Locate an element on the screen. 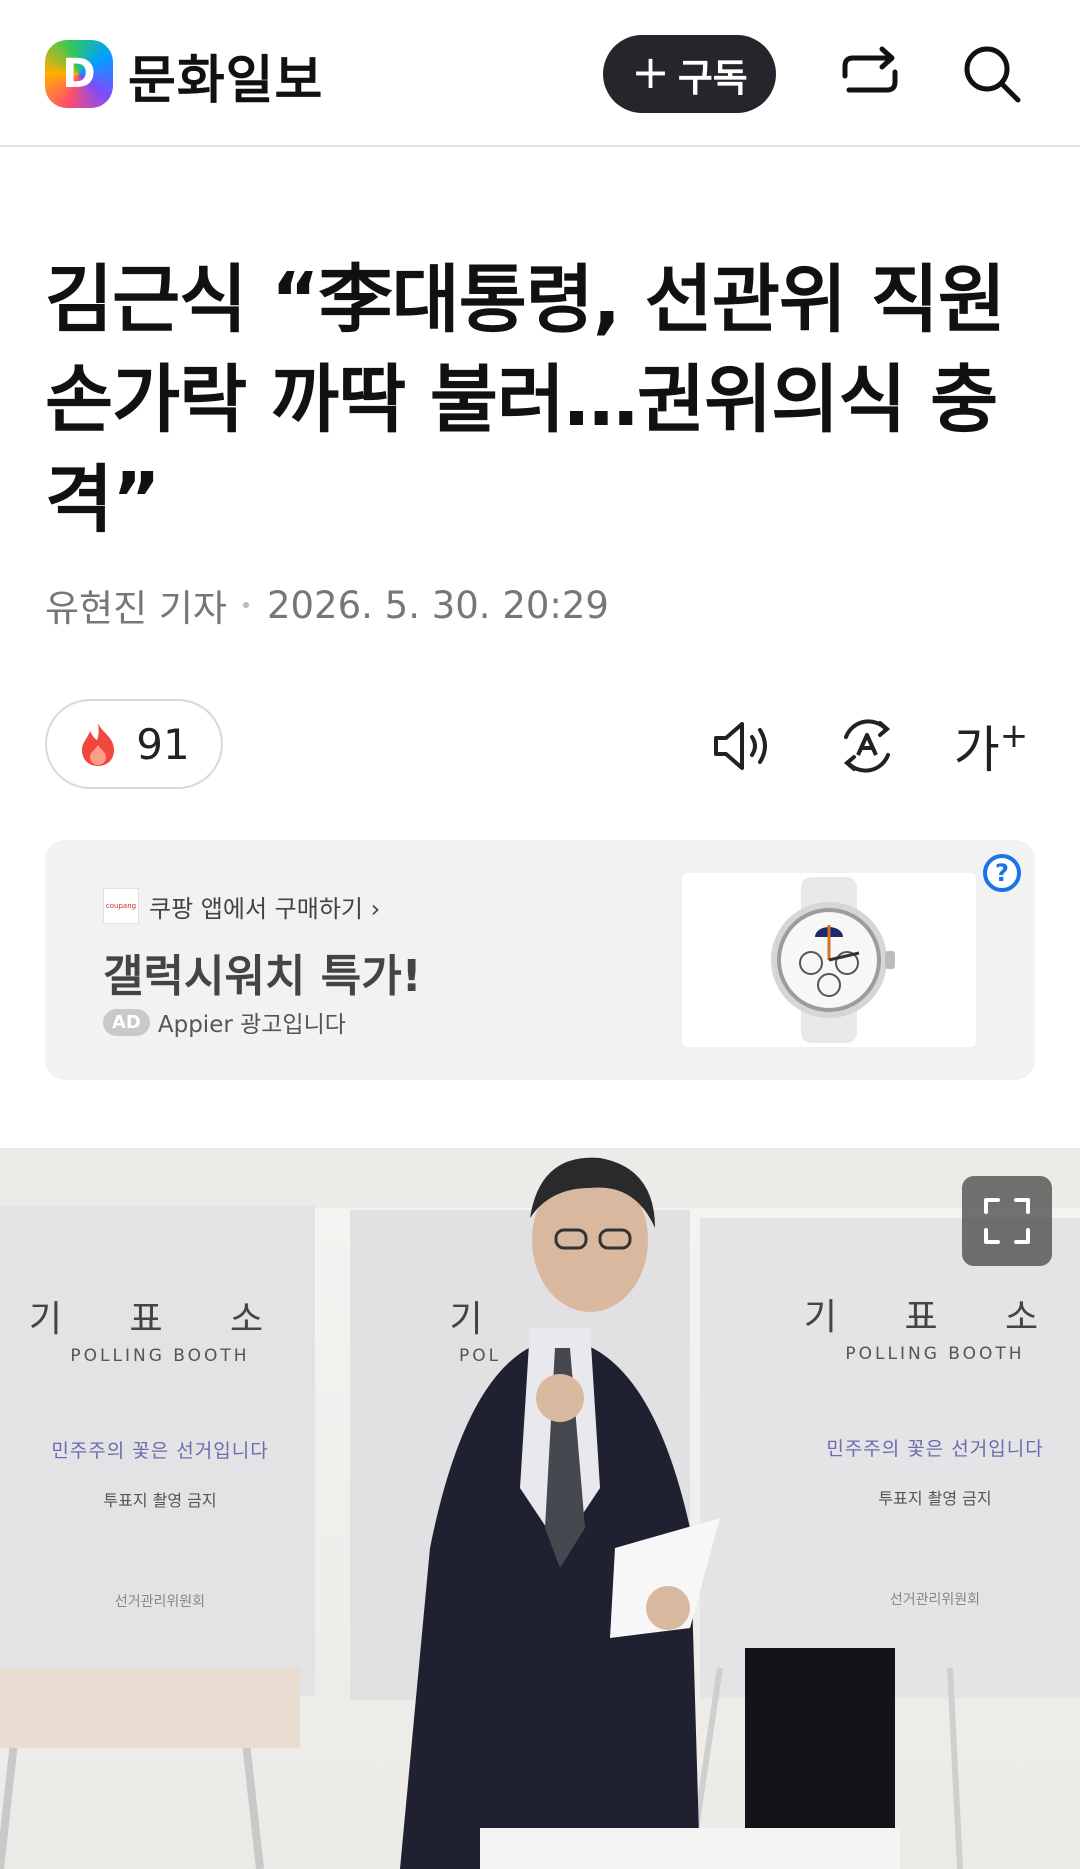 Image resolution: width=1080 pixels, height=1869 pixels. booth-sign: 기 POL is located at coordinates (480, 1328).